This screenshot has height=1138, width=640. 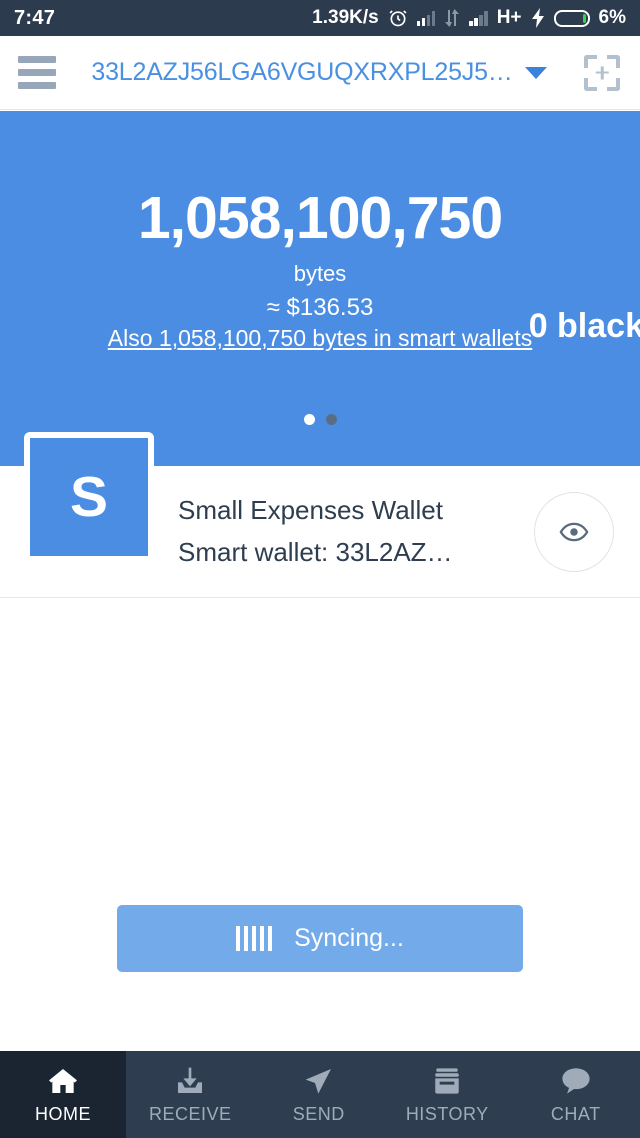 I want to click on carousel-pager, so click(x=320, y=419).